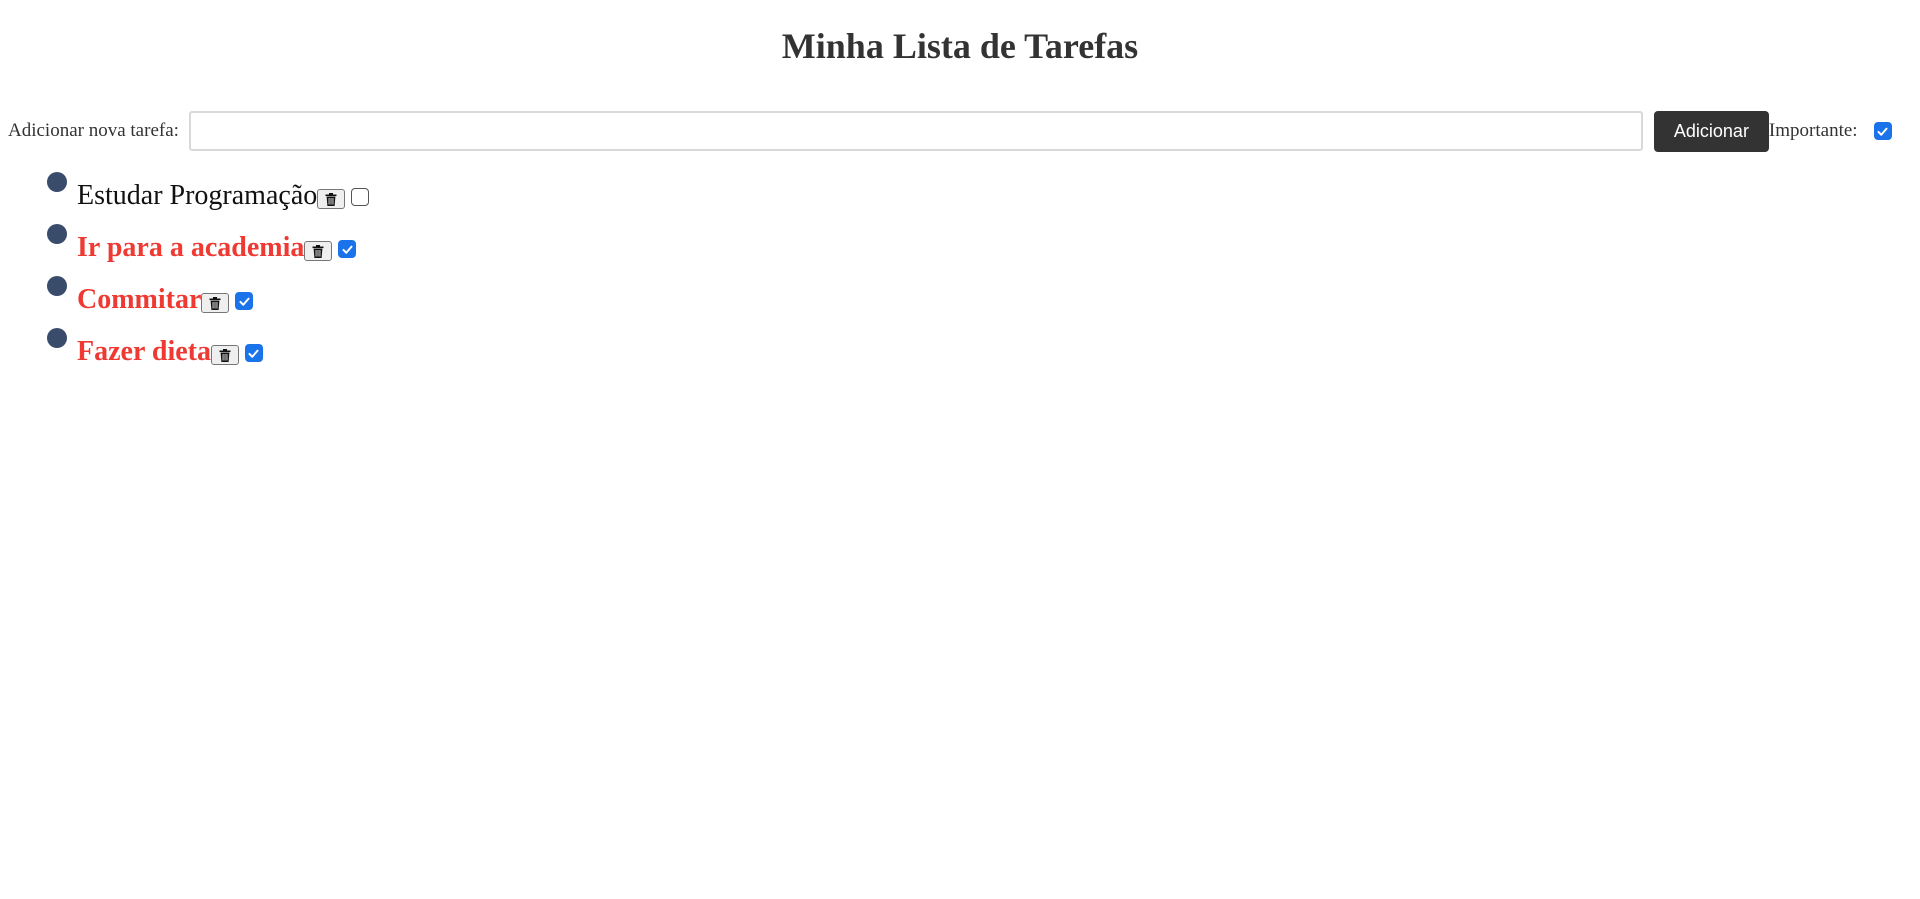  Describe the element at coordinates (1813, 130) in the screenshot. I see `important-label: Importante:` at that location.